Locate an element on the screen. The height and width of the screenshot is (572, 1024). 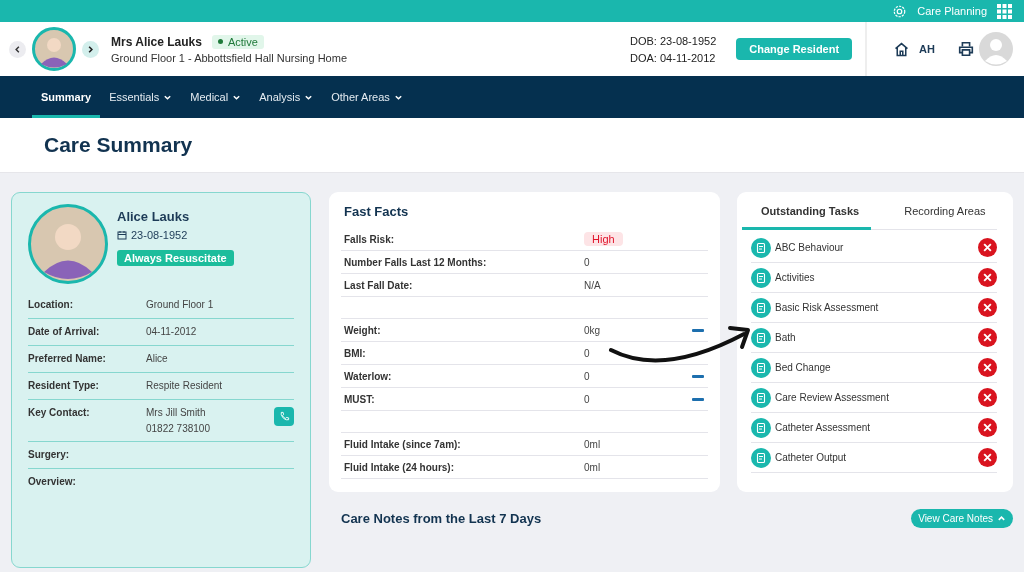
next-button is located at coordinates (90, 49).